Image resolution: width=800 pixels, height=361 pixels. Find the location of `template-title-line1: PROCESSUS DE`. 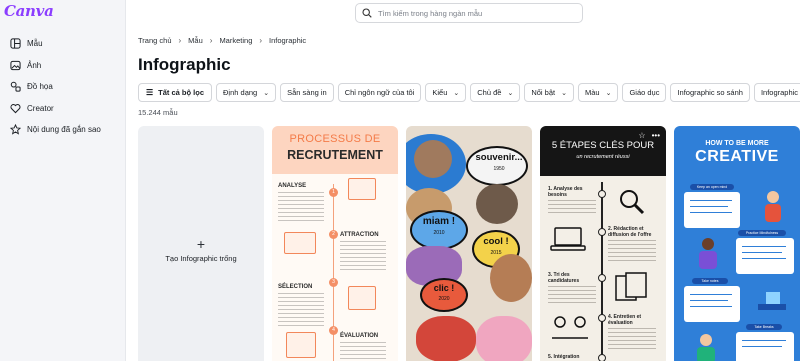

template-title-line1: PROCESSUS DE is located at coordinates (335, 139).